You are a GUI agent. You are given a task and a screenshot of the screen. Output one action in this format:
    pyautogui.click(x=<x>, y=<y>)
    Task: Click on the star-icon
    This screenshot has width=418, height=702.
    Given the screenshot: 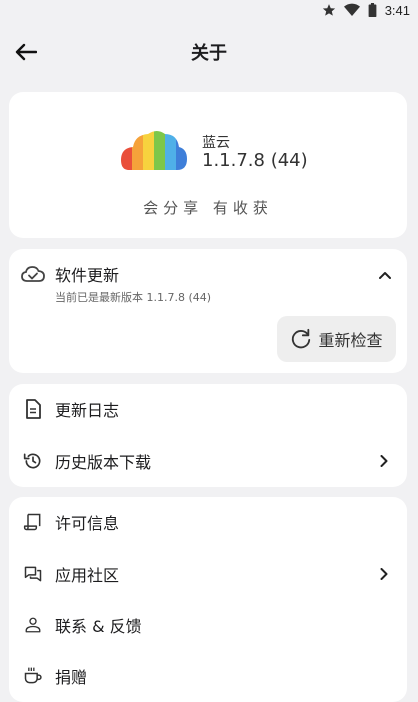 What is the action you would take?
    pyautogui.click(x=329, y=10)
    